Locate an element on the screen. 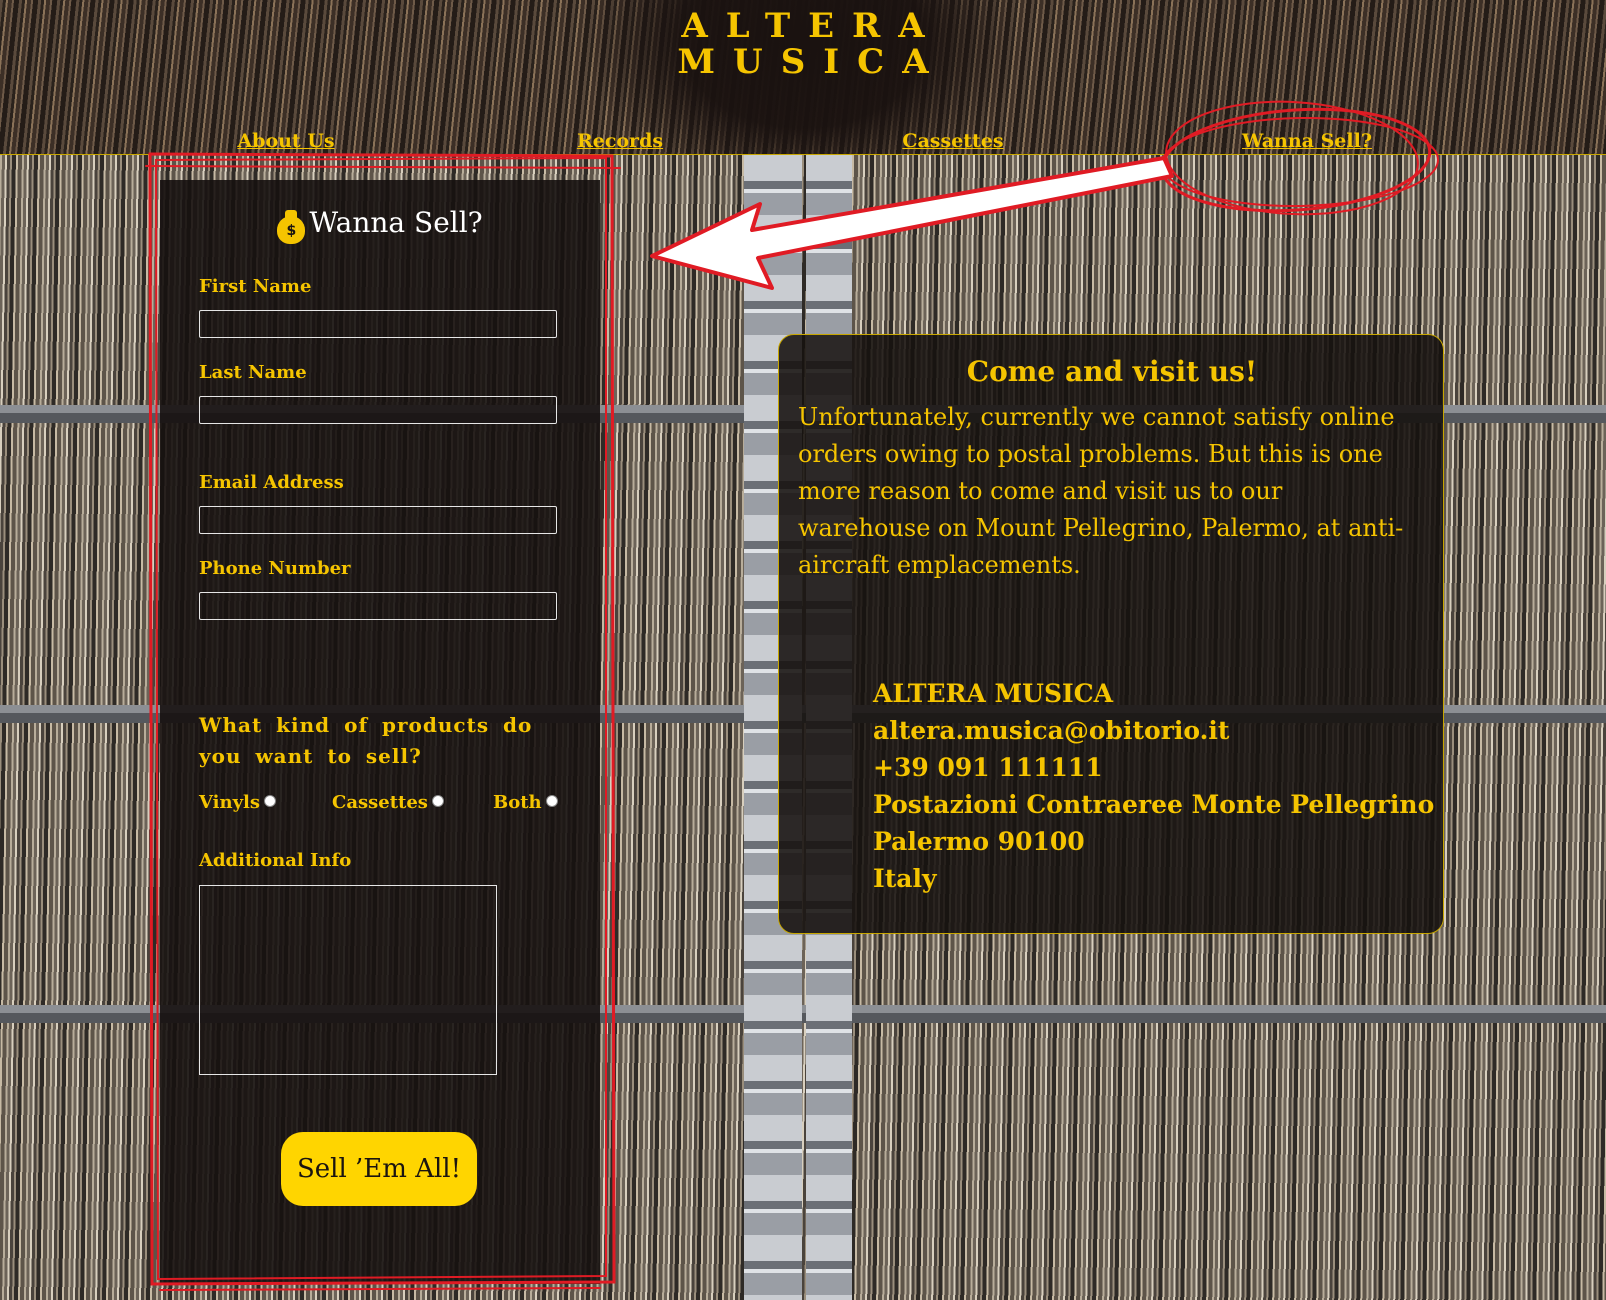  radio-vinyls-button is located at coordinates (270, 801).